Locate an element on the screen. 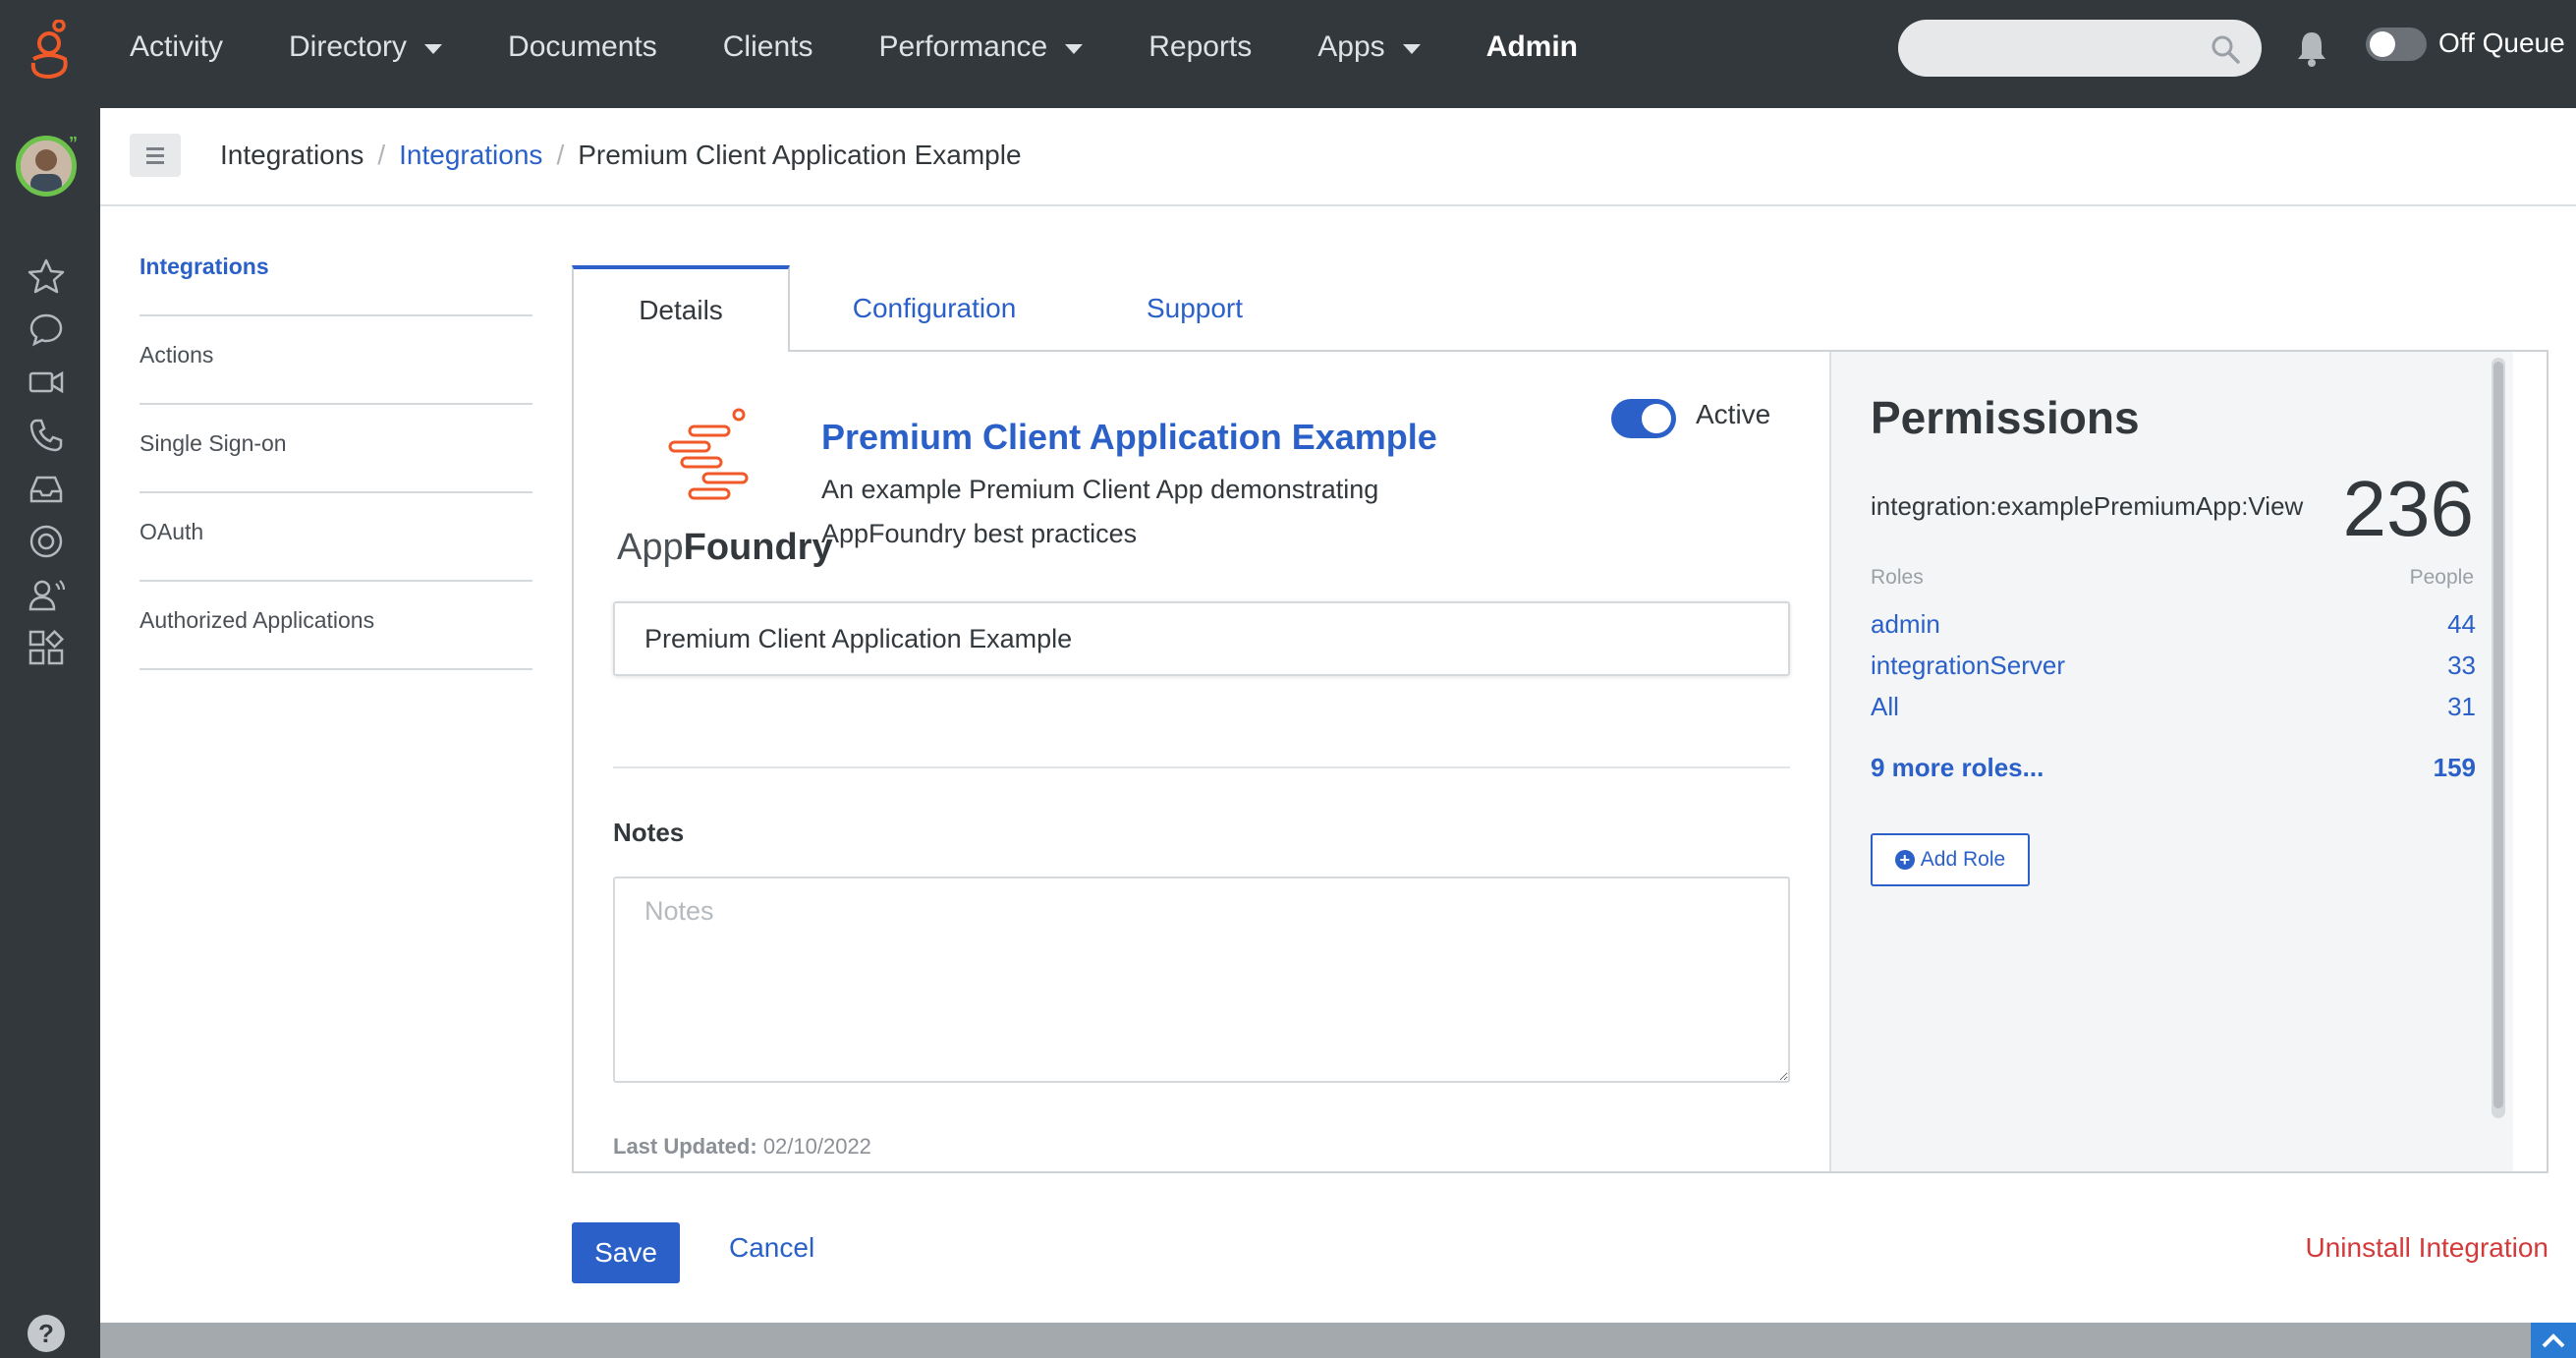 Image resolution: width=2576 pixels, height=1358 pixels. plus-circle-icon: + is located at coordinates (1904, 860).